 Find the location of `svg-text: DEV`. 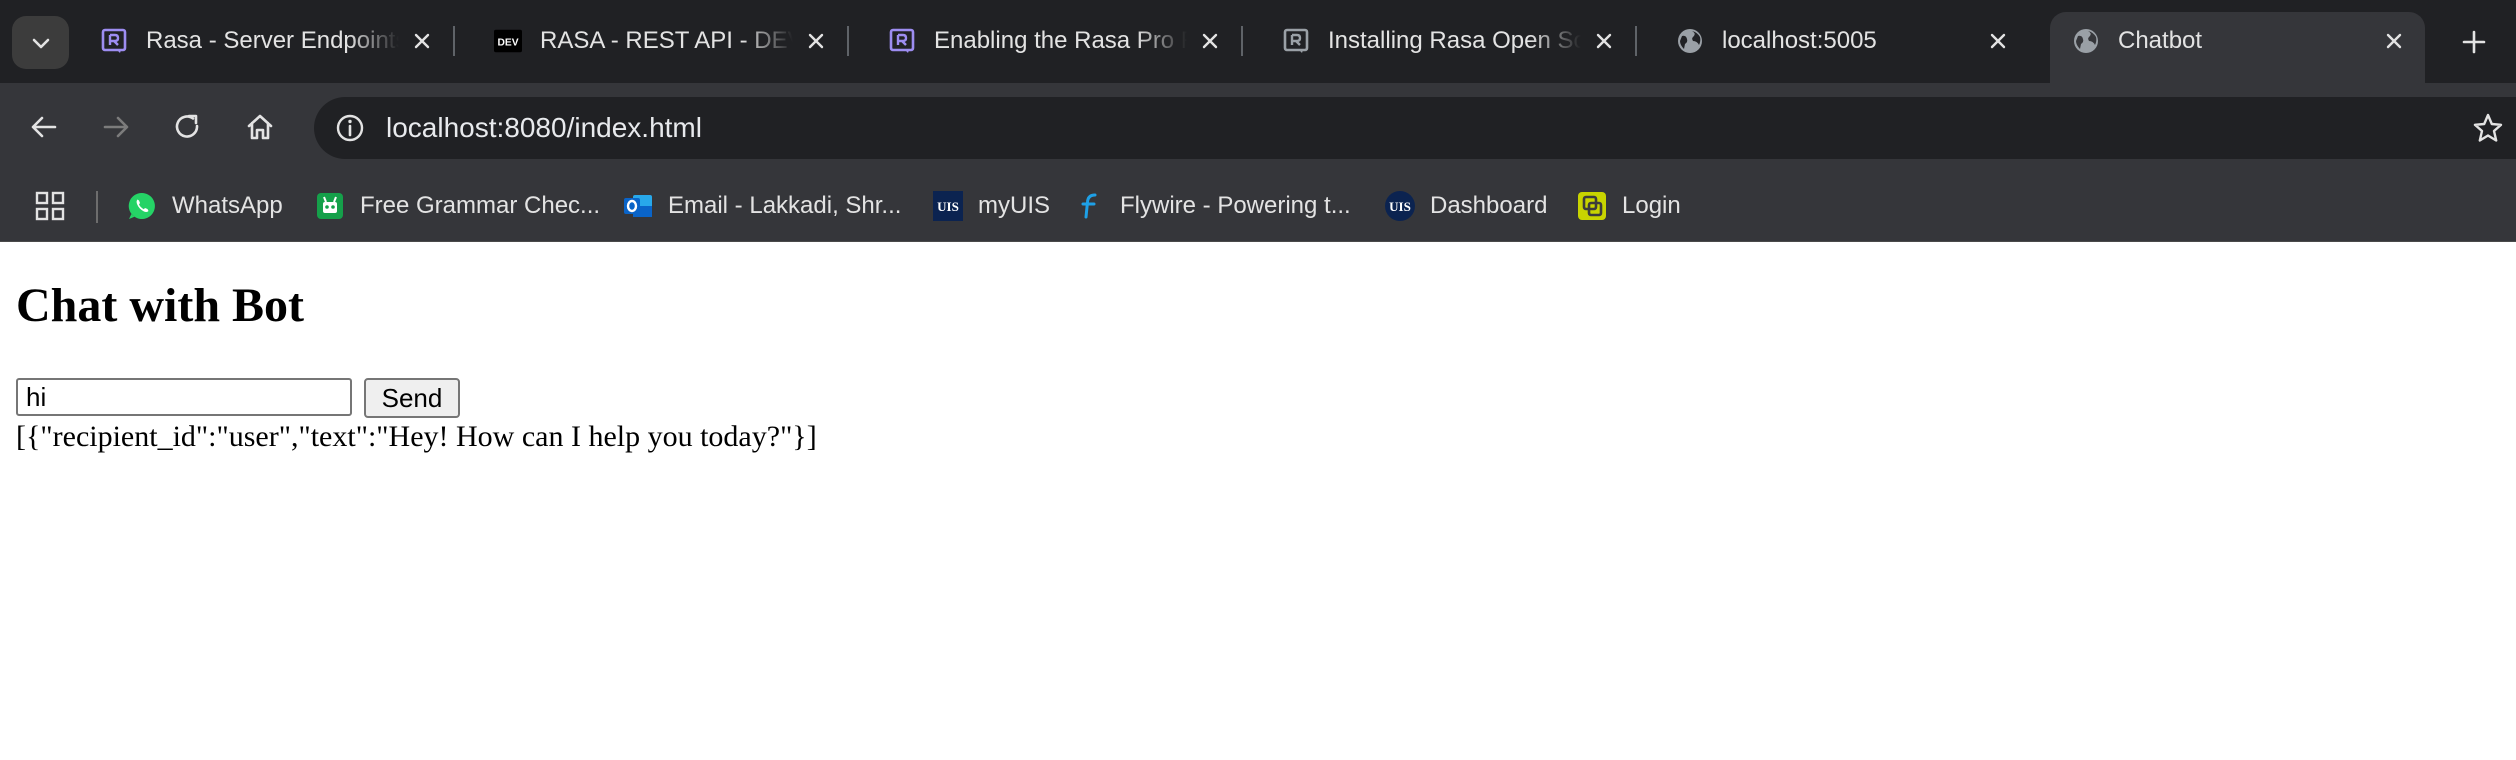

svg-text: DEV is located at coordinates (507, 43).